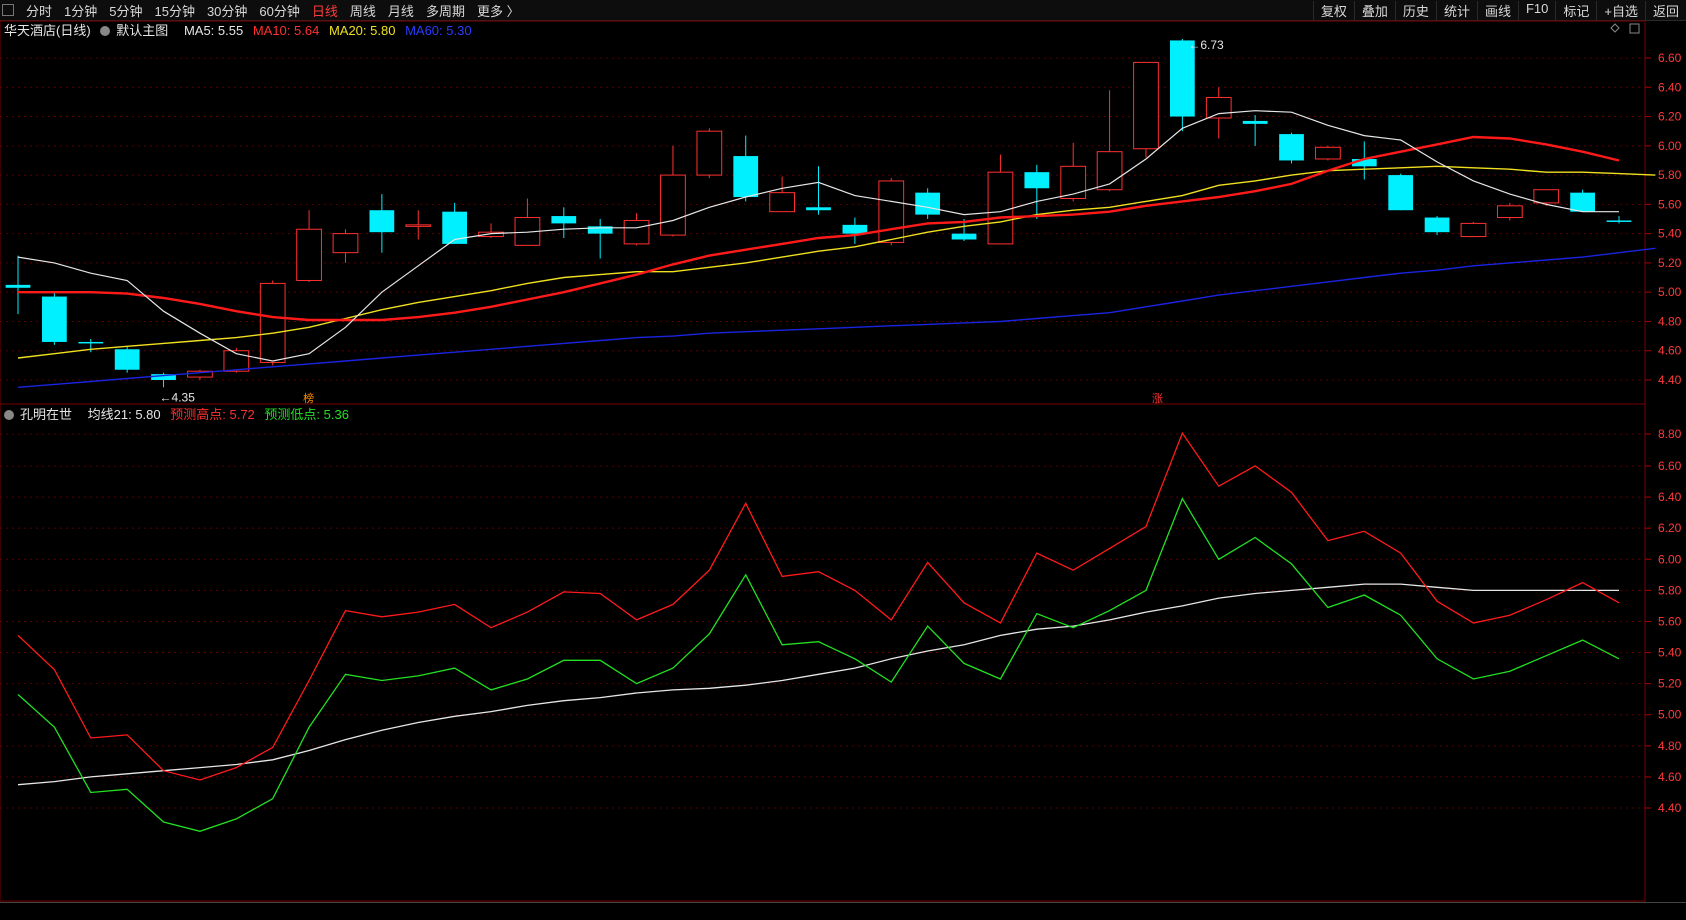 The height and width of the screenshot is (920, 1686). What do you see at coordinates (1670, 434) in the screenshot?
I see `sub-y-tick-label: 8.80` at bounding box center [1670, 434].